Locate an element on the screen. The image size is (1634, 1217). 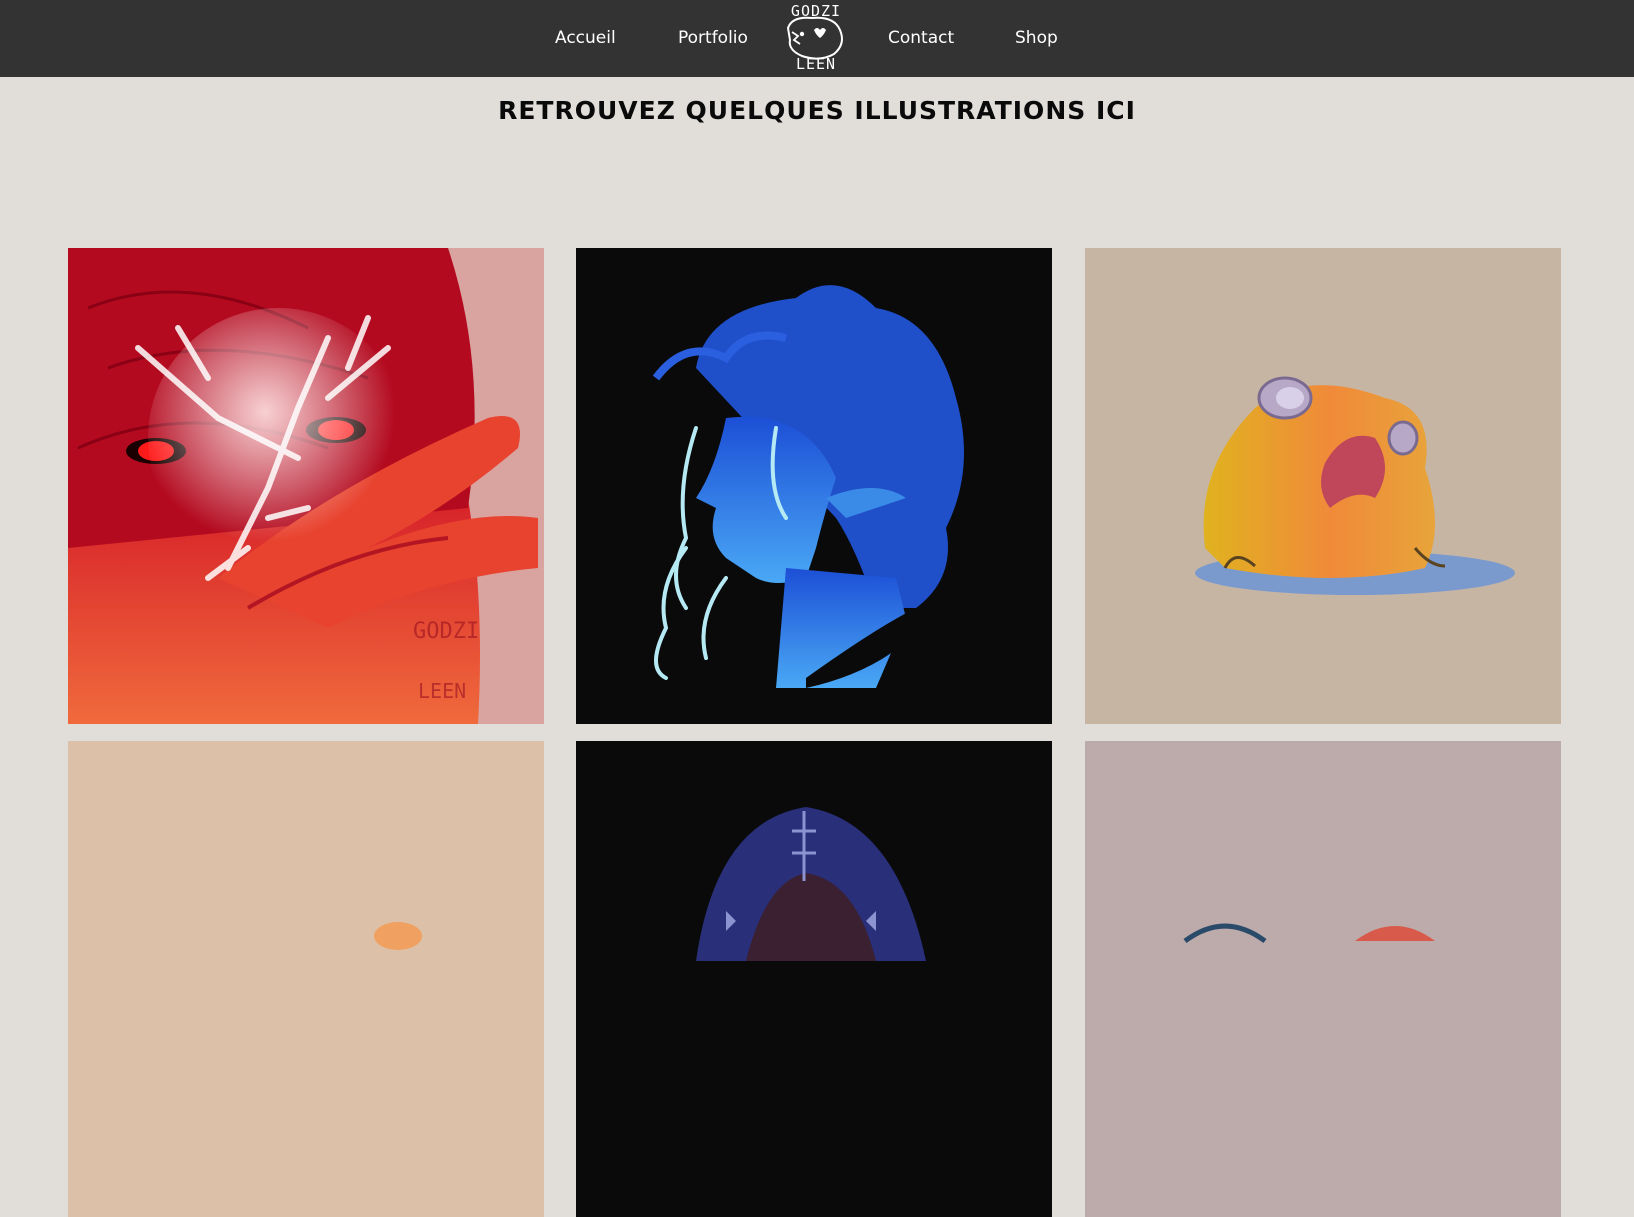
godzi-leen-logo-icon: GODZI LEEN is located at coordinates (816, 38).